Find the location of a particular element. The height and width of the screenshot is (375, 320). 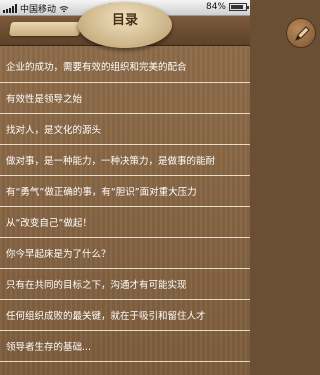

list-item: 找对人，是文化的源头 is located at coordinates (125, 129).